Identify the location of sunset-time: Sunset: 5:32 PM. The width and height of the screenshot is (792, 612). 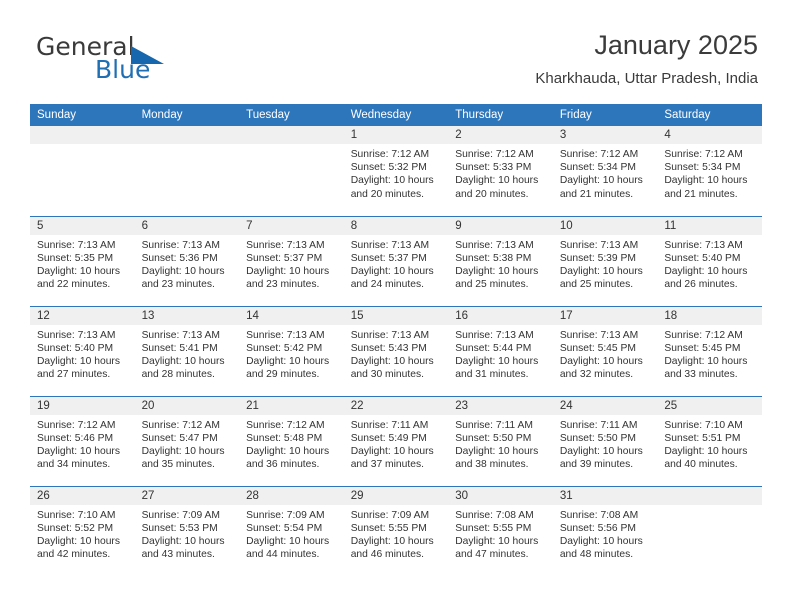
(388, 168).